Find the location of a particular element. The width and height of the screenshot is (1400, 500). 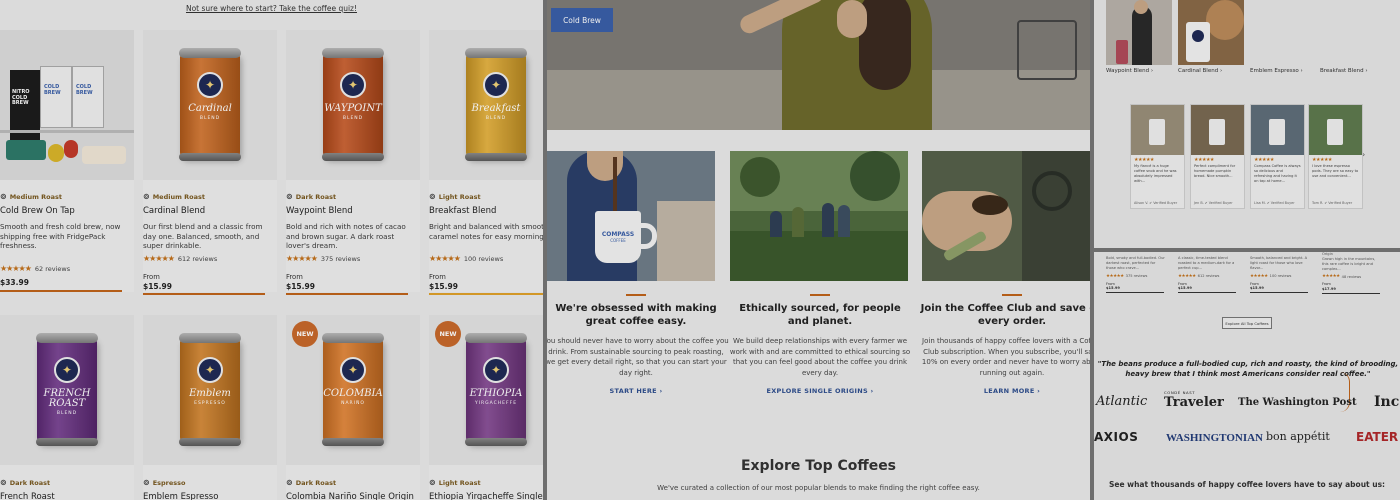

roast-label: Dark Roast is located at coordinates (316, 196).